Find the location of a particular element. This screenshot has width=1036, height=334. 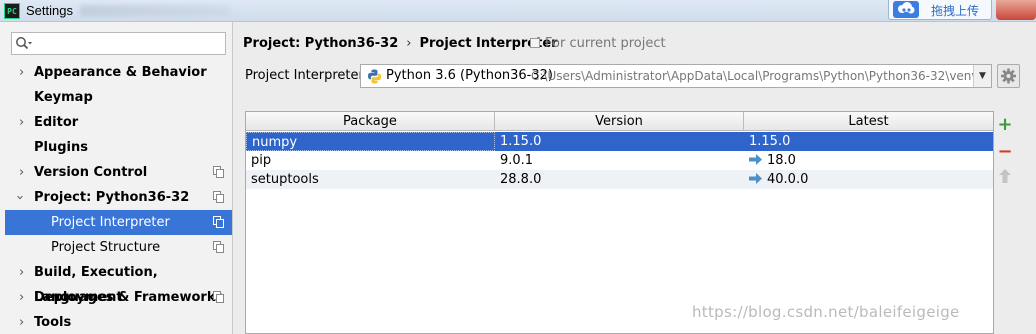

package-latest: 1.15.0 is located at coordinates (770, 141).